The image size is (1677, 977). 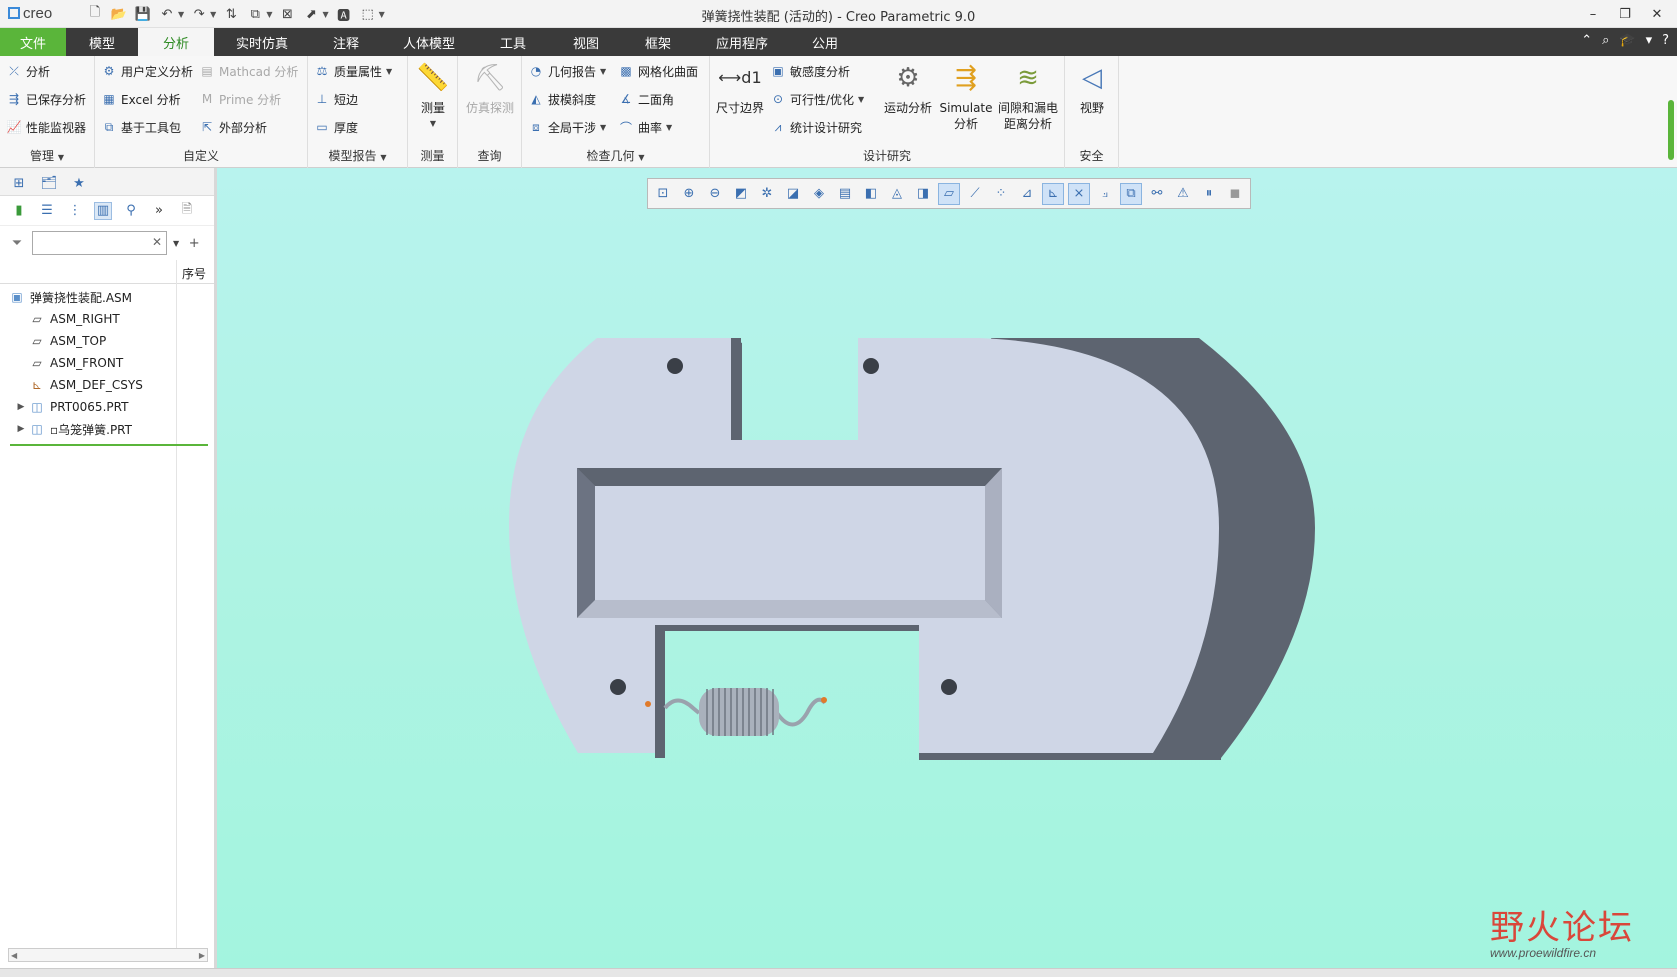 What do you see at coordinates (353, 71) in the screenshot?
I see `mass-properties-button: ⚖ 质量属性 ▼` at bounding box center [353, 71].